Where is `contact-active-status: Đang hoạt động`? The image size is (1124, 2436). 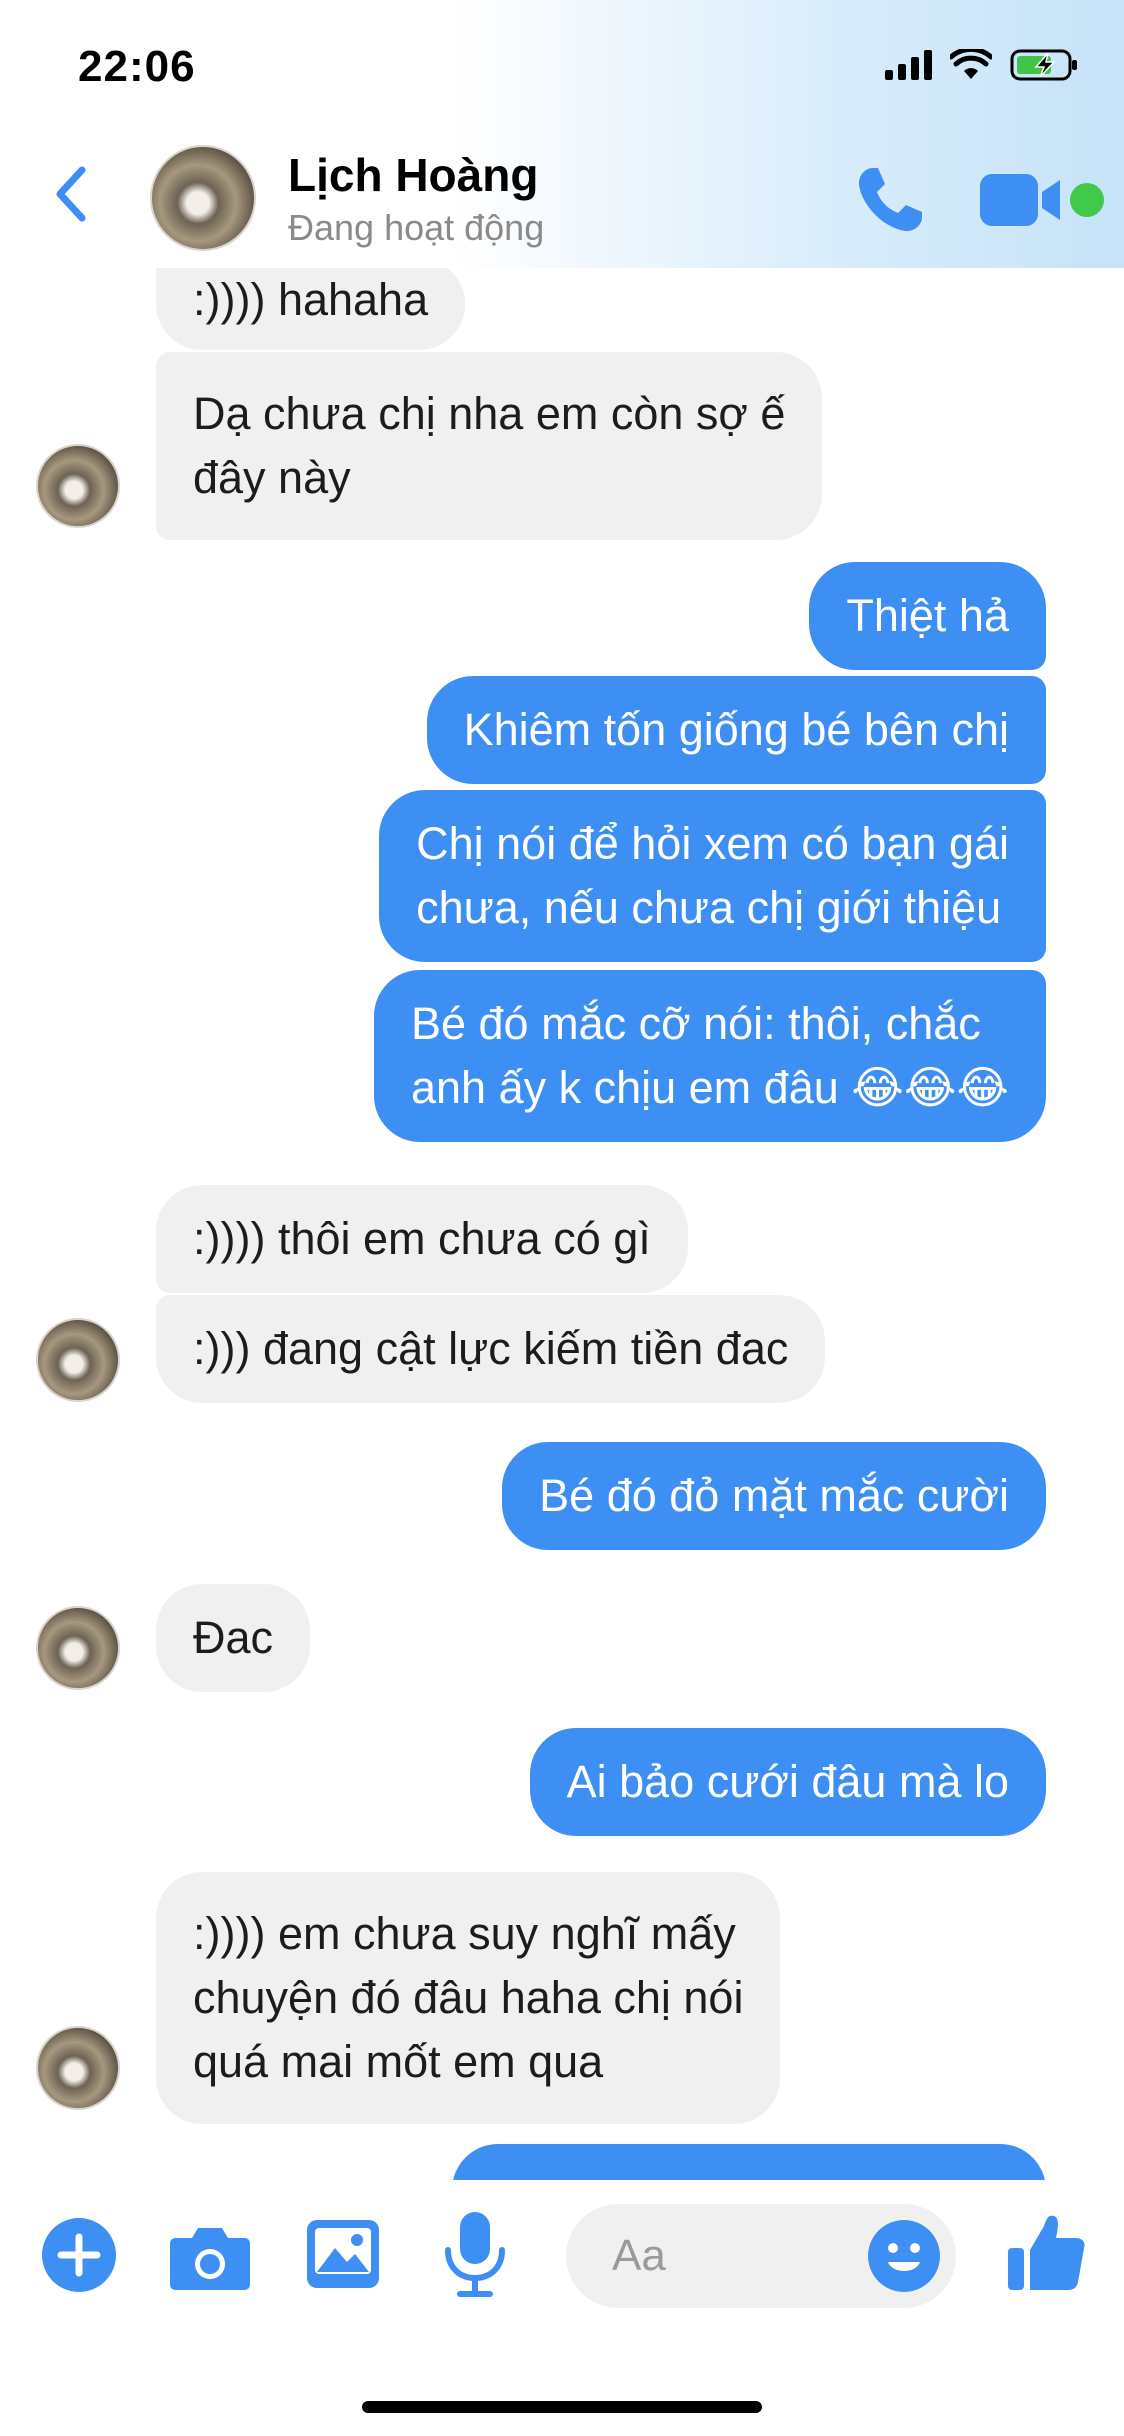 contact-active-status: Đang hoạt động is located at coordinates (416, 227).